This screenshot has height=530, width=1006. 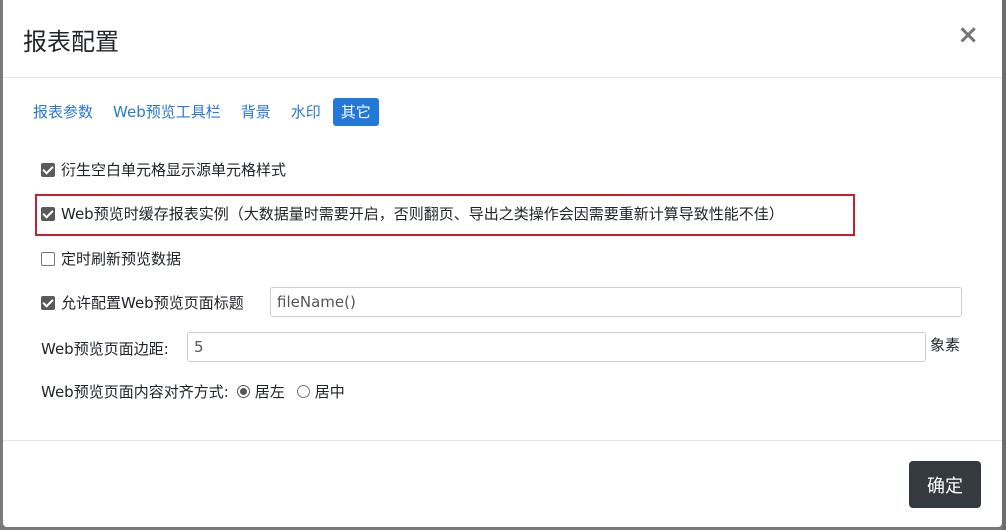 What do you see at coordinates (167, 112) in the screenshot?
I see `tab-web-toolbar: Web预览工具栏` at bounding box center [167, 112].